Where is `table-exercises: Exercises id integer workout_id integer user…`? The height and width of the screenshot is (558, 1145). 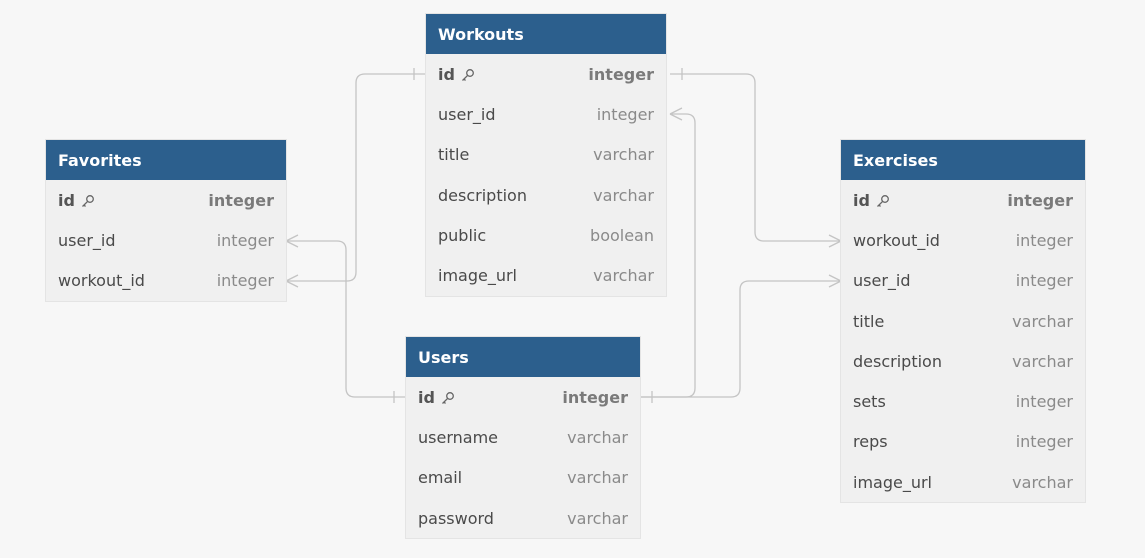
table-exercises: Exercises id integer workout_id integer user… is located at coordinates (963, 321).